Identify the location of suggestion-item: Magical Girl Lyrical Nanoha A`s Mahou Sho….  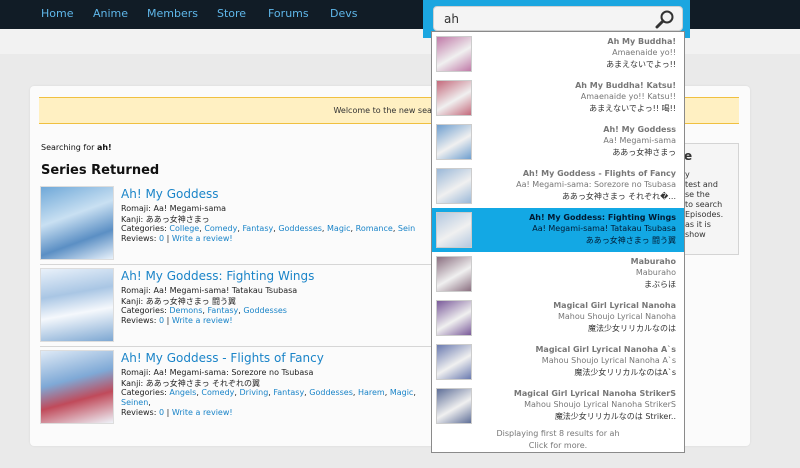
(558, 362).